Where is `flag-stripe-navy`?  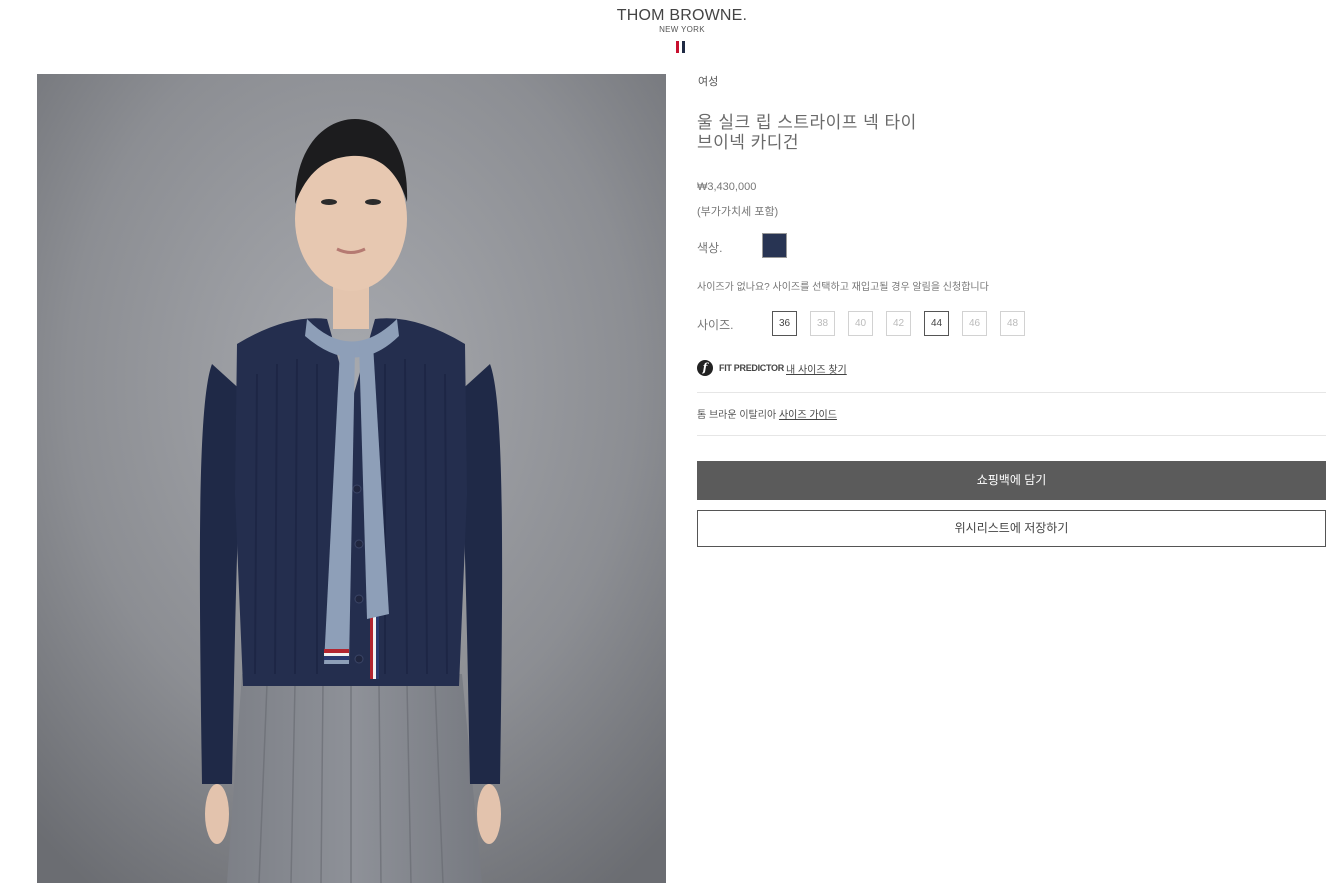 flag-stripe-navy is located at coordinates (683, 47).